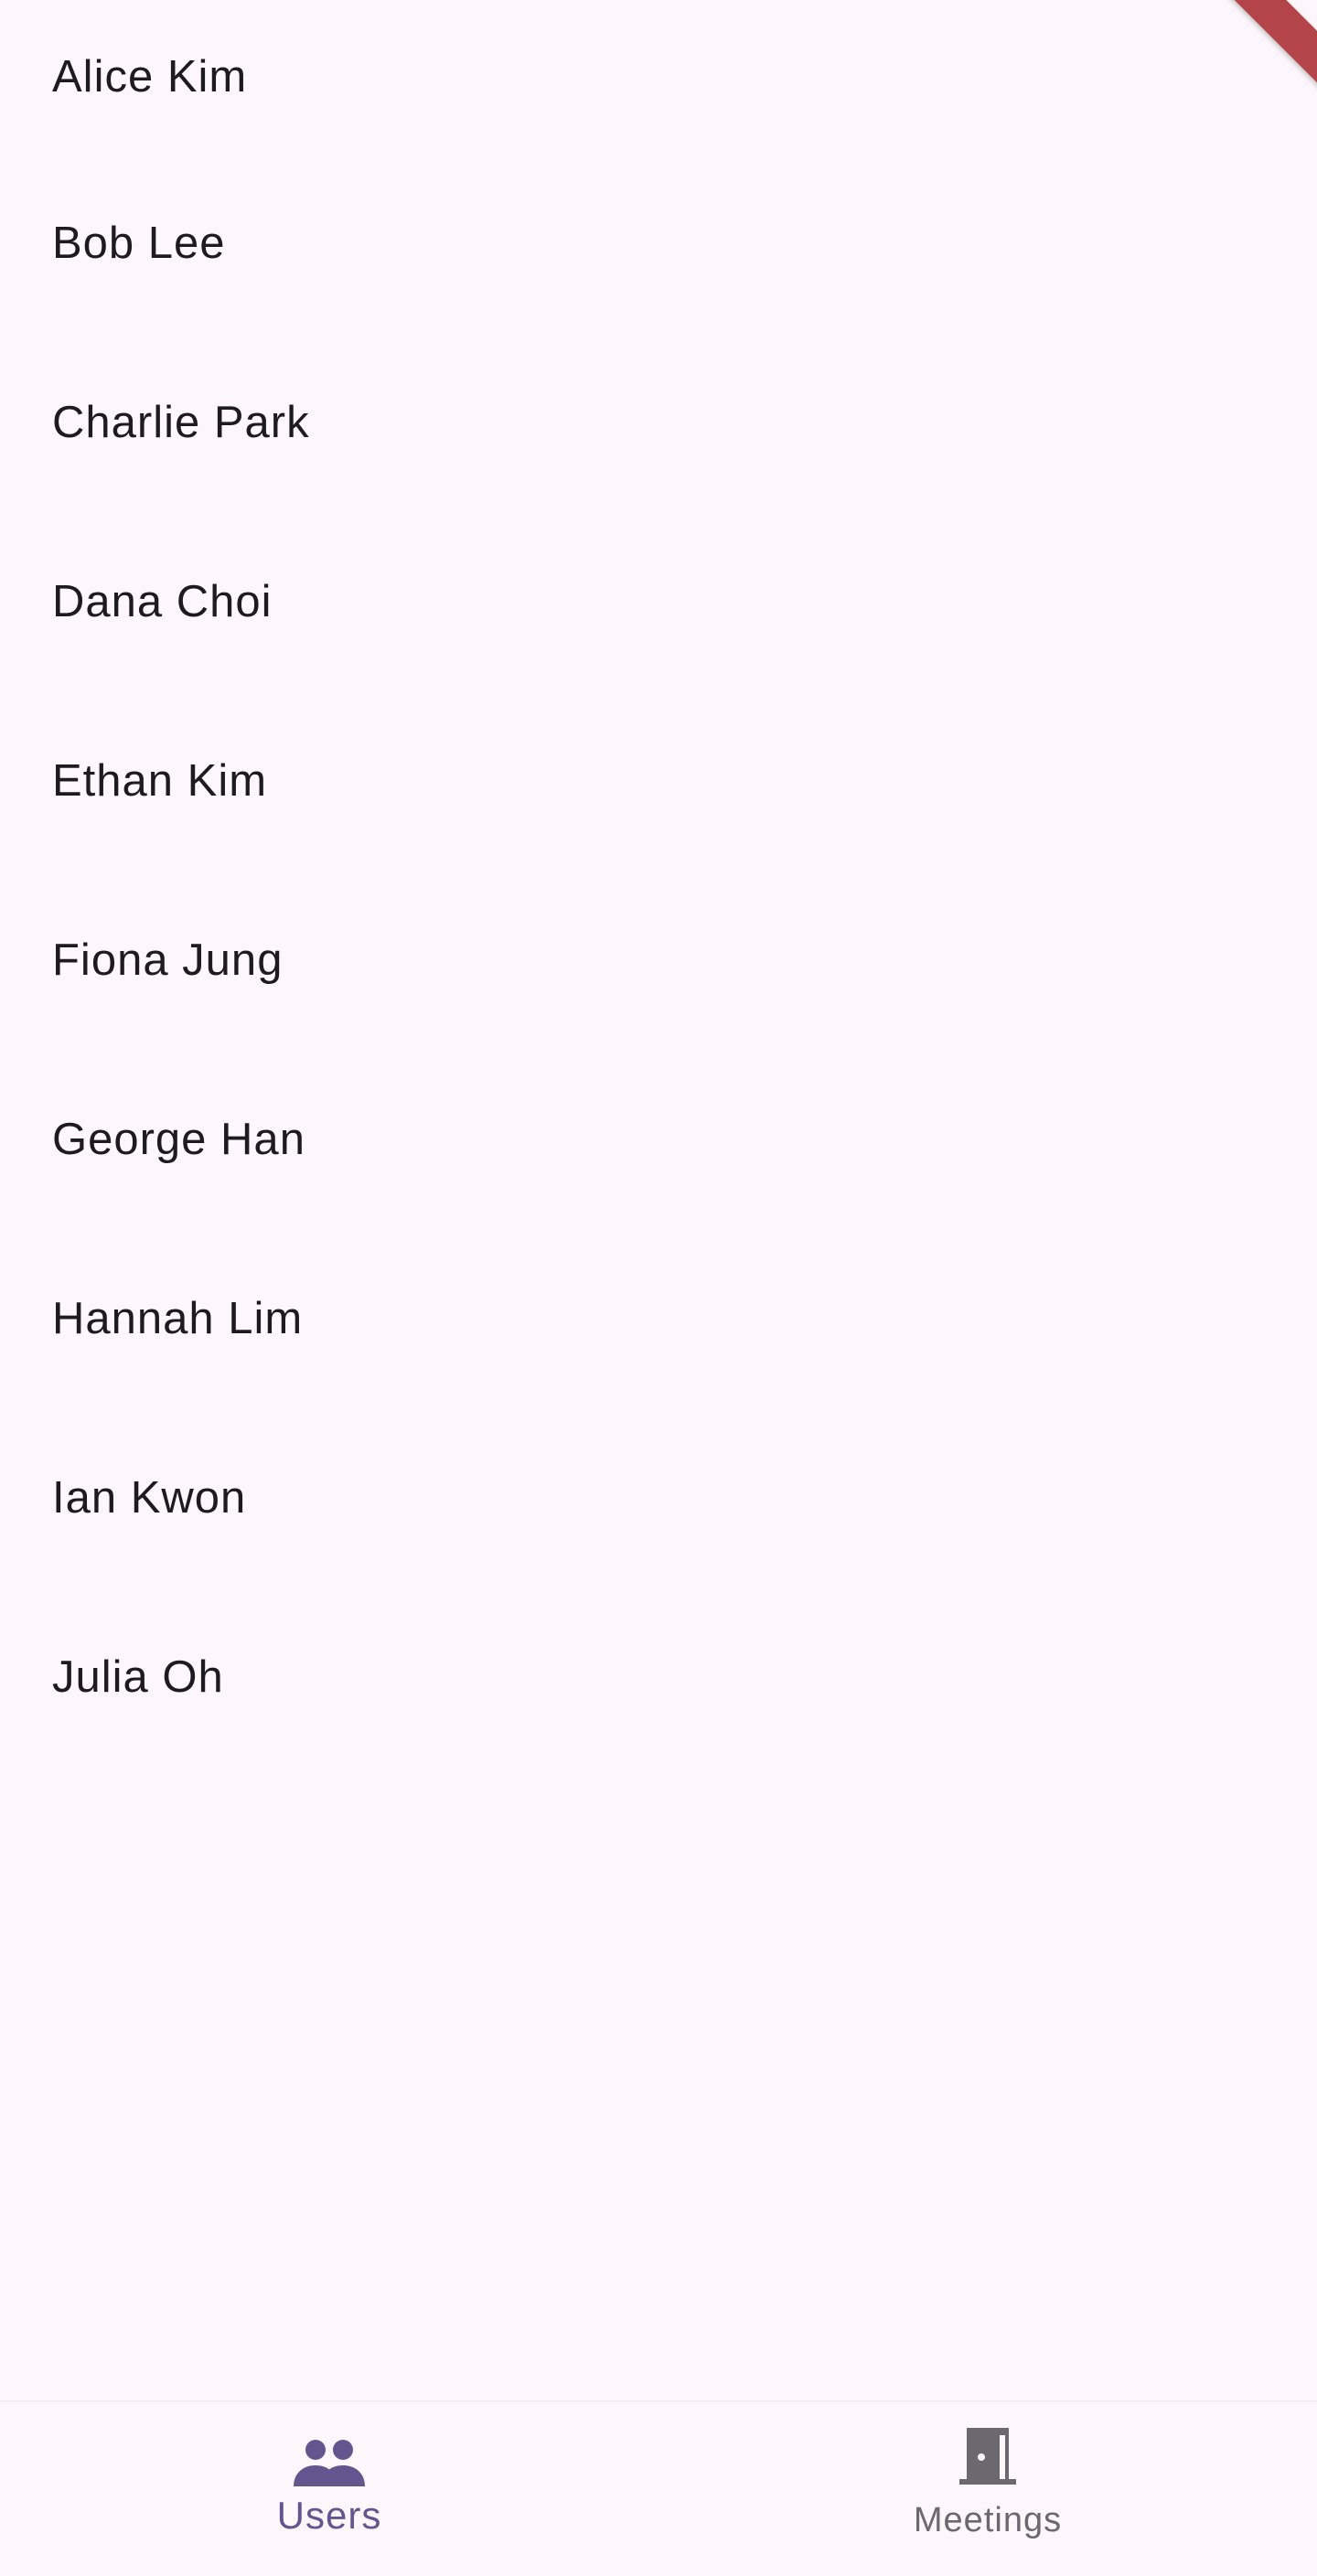 Image resolution: width=1317 pixels, height=2576 pixels. What do you see at coordinates (168, 960) in the screenshot?
I see `user-name: Fiona Jung` at bounding box center [168, 960].